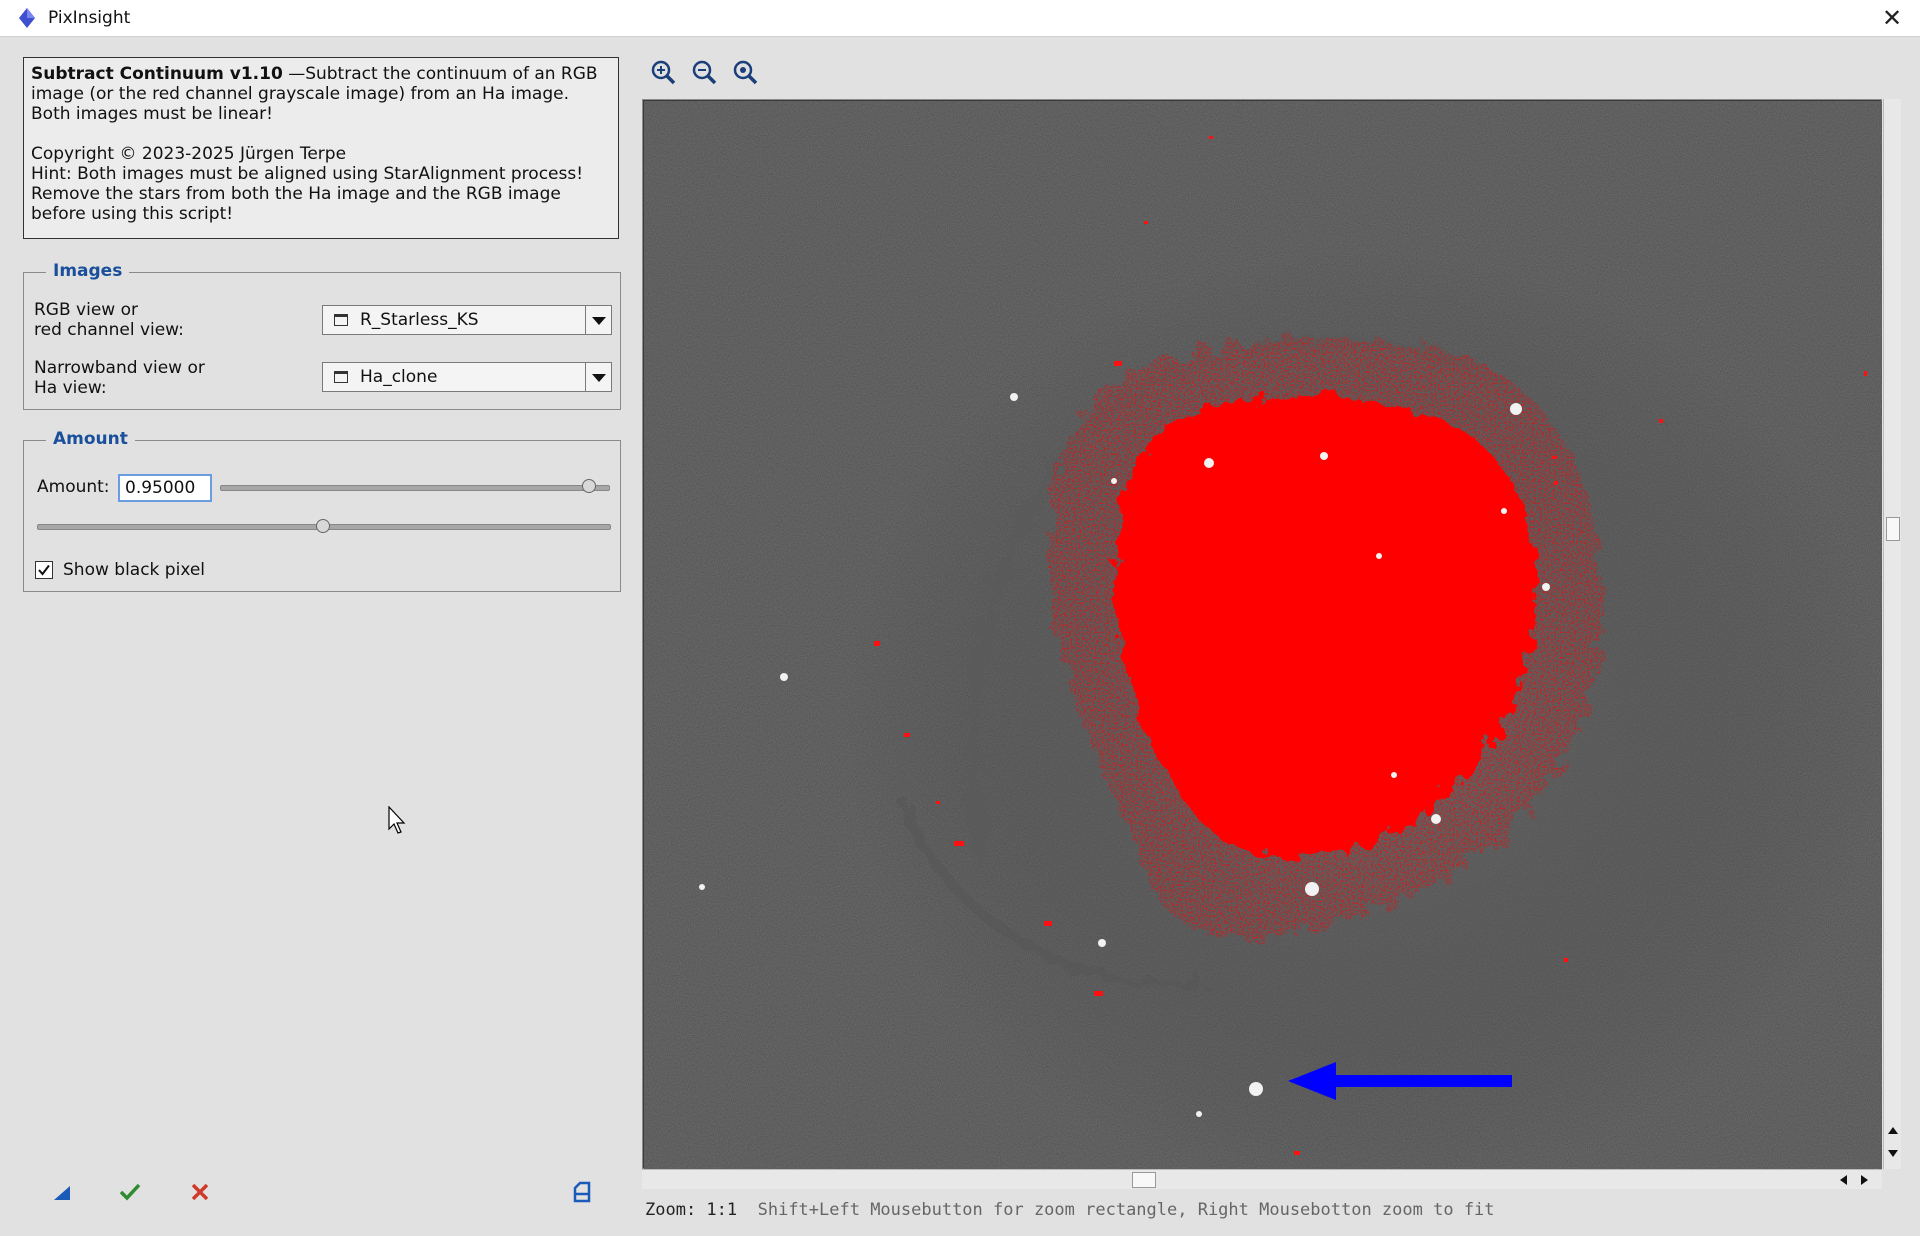 The height and width of the screenshot is (1236, 1920). I want to click on images-group-title: Images, so click(88, 271).